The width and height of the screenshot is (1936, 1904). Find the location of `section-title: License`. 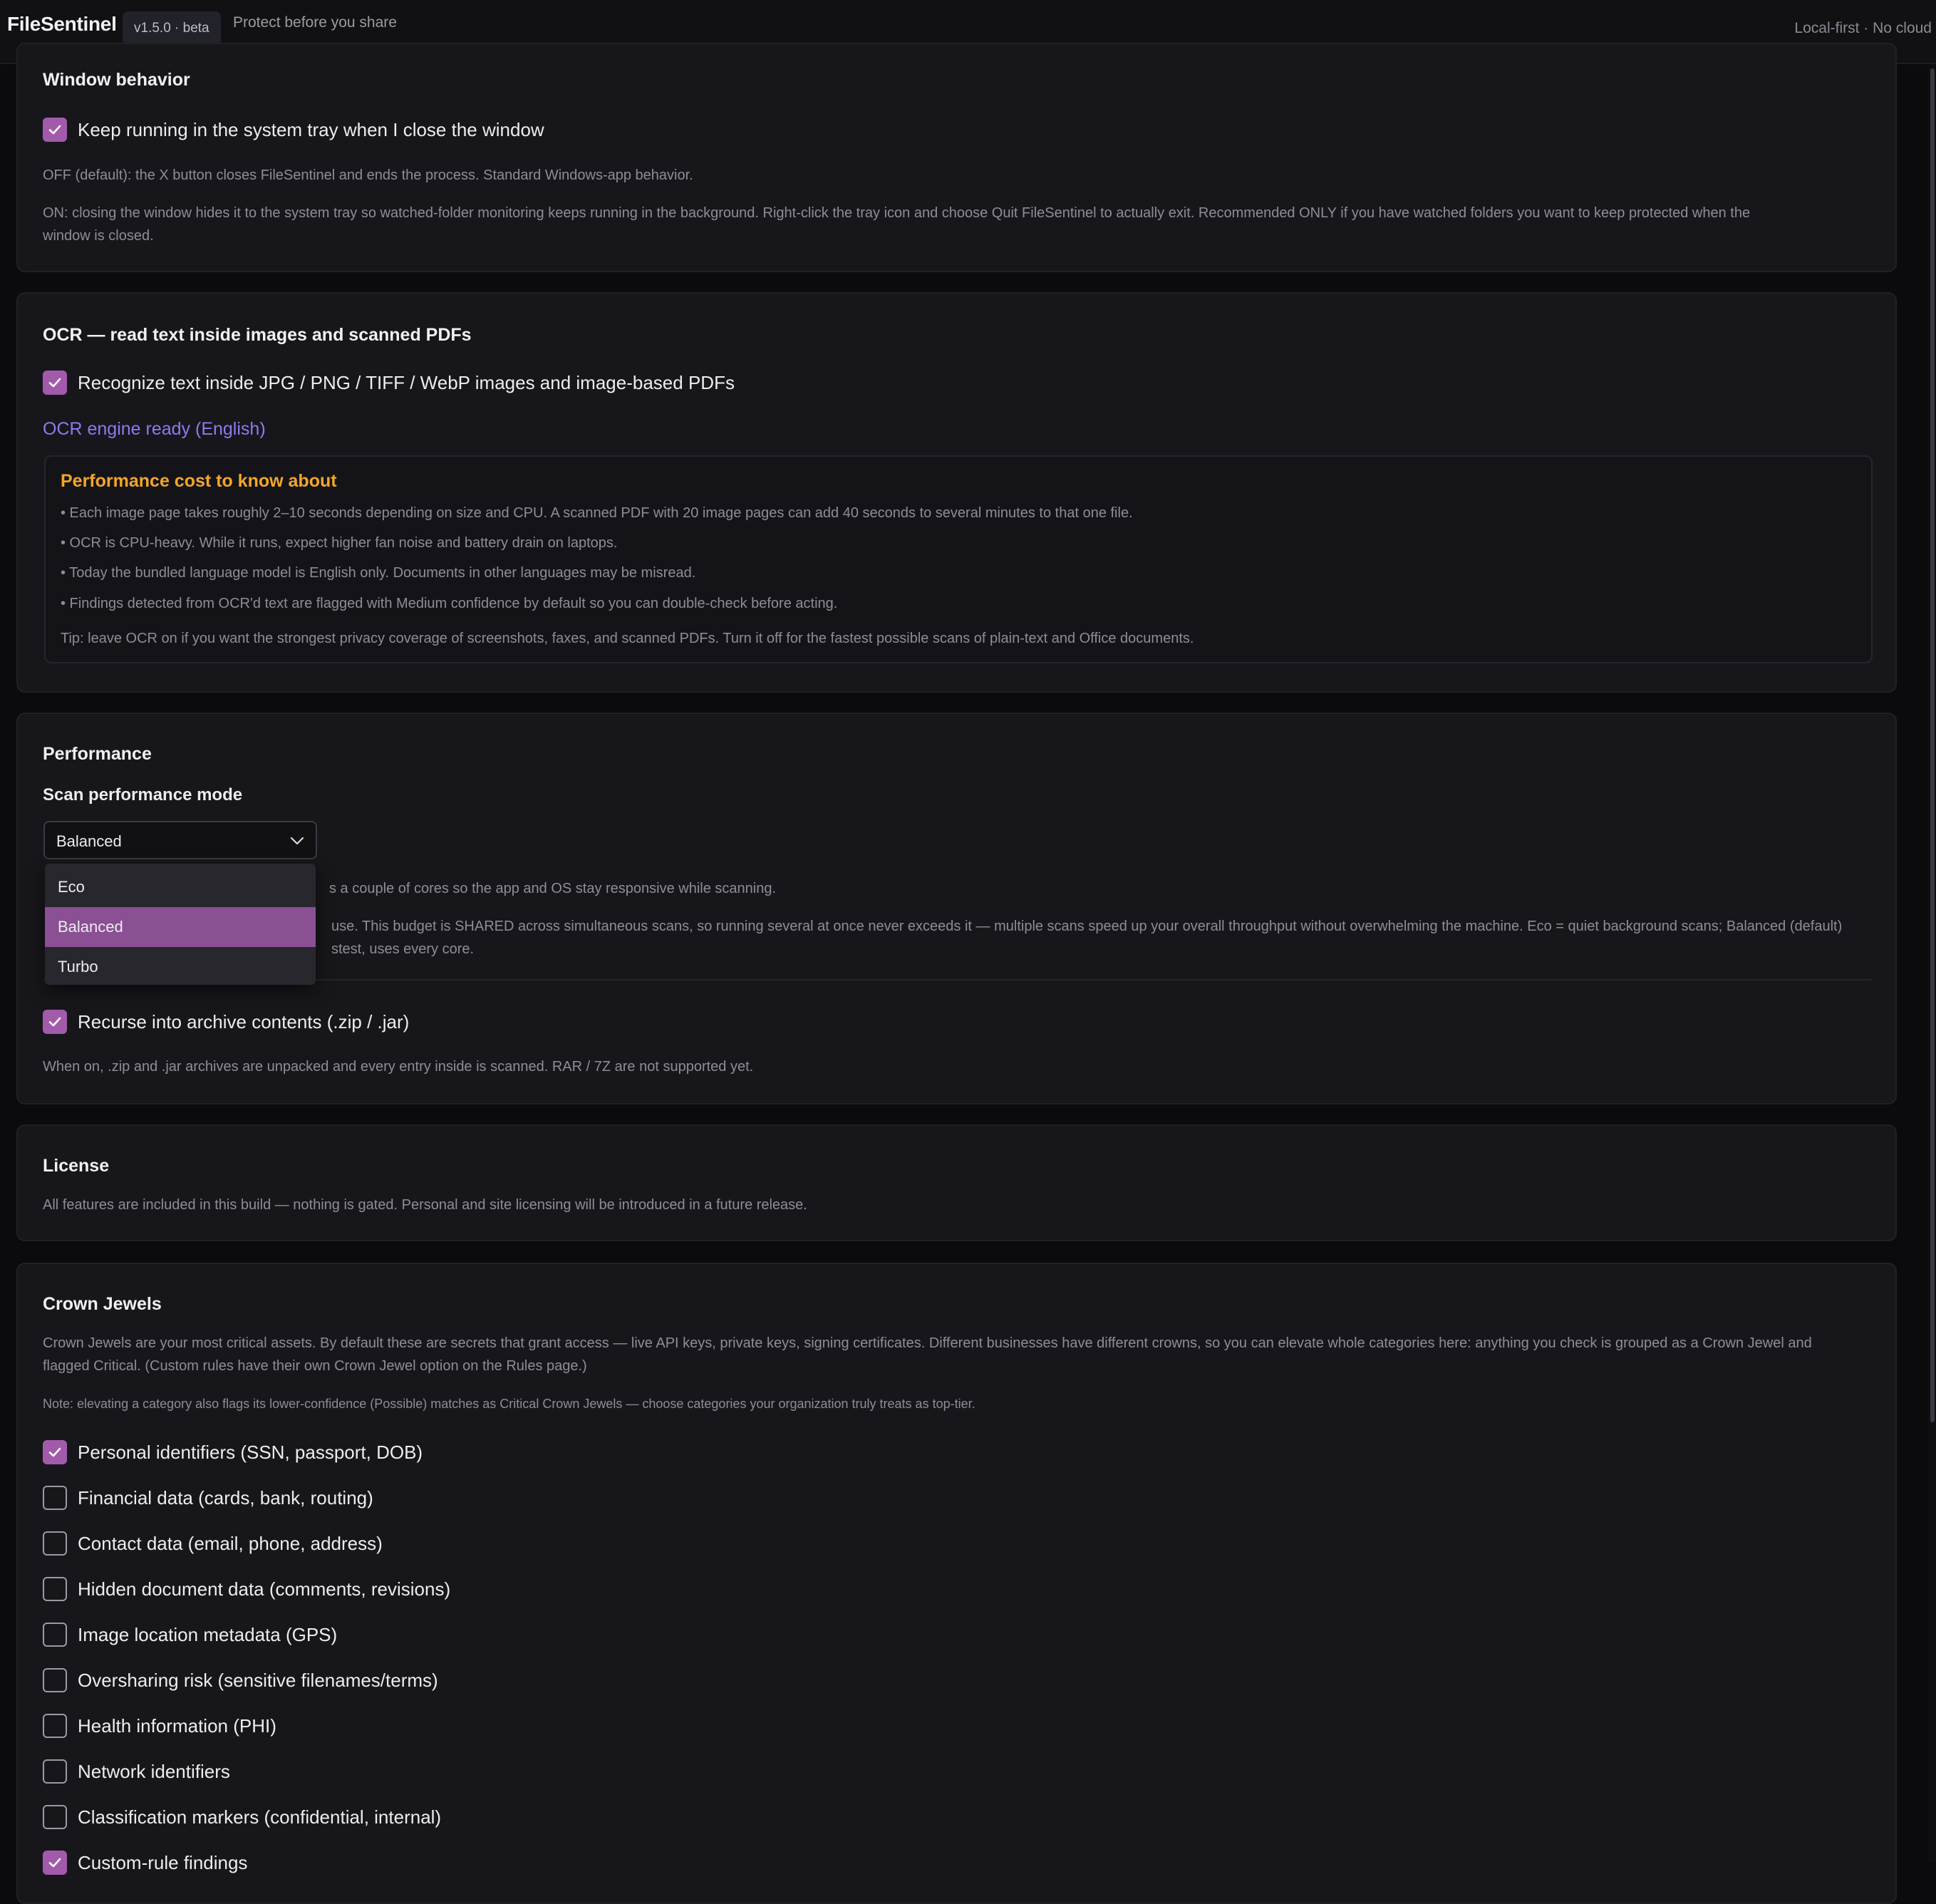

section-title: License is located at coordinates (76, 1166).